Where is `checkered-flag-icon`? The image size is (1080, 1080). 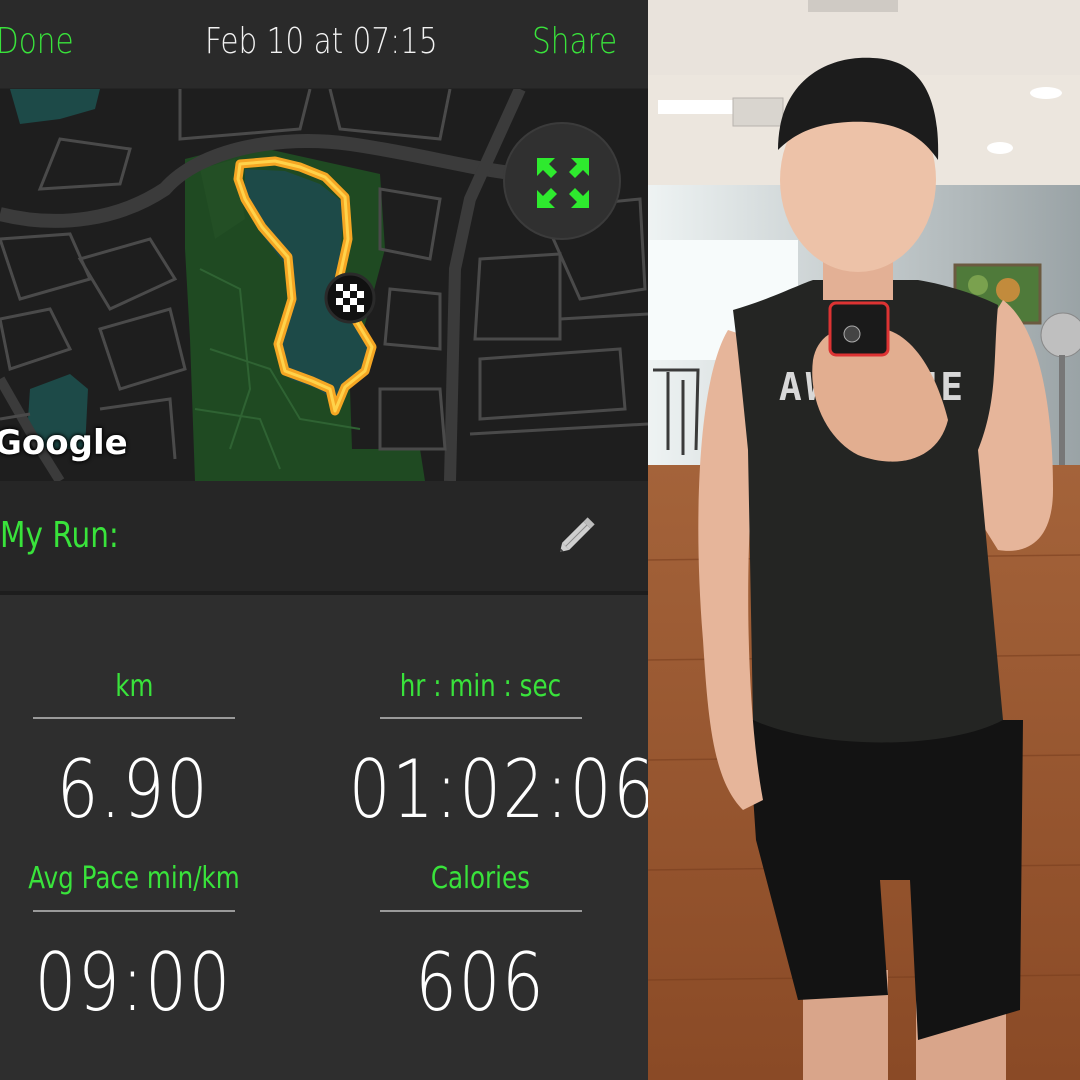 checkered-flag-icon is located at coordinates (350, 298).